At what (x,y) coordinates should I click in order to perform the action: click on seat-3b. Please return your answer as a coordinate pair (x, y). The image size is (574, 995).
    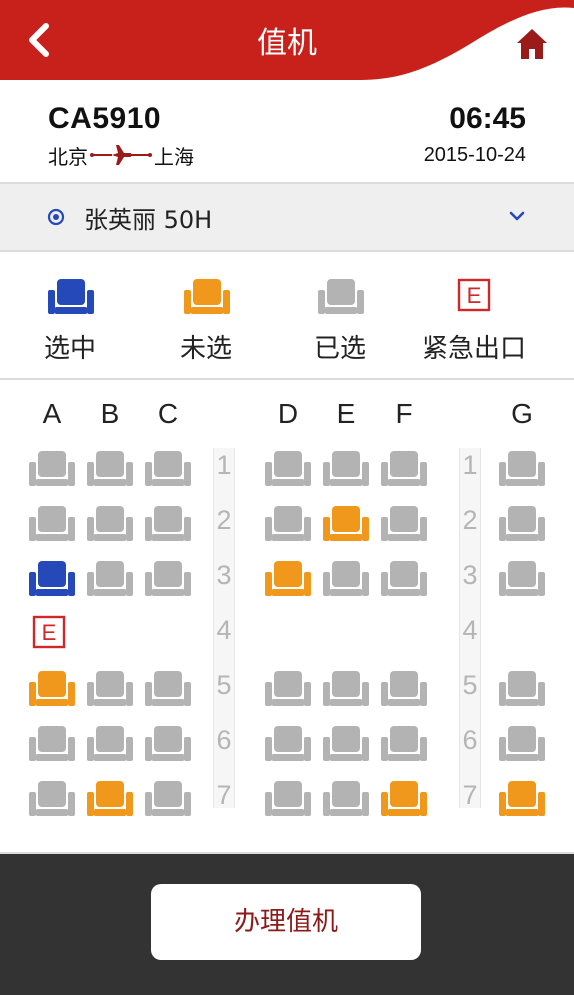
    Looking at the image, I should click on (110, 578).